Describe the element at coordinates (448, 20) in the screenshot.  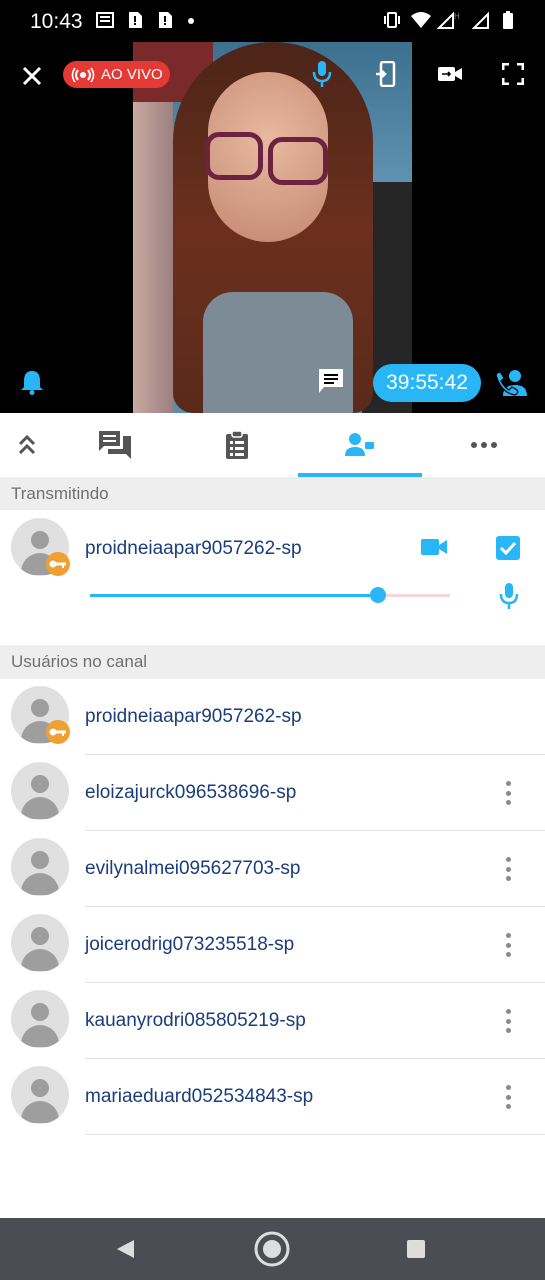
I see `signal-h-icon: H` at that location.